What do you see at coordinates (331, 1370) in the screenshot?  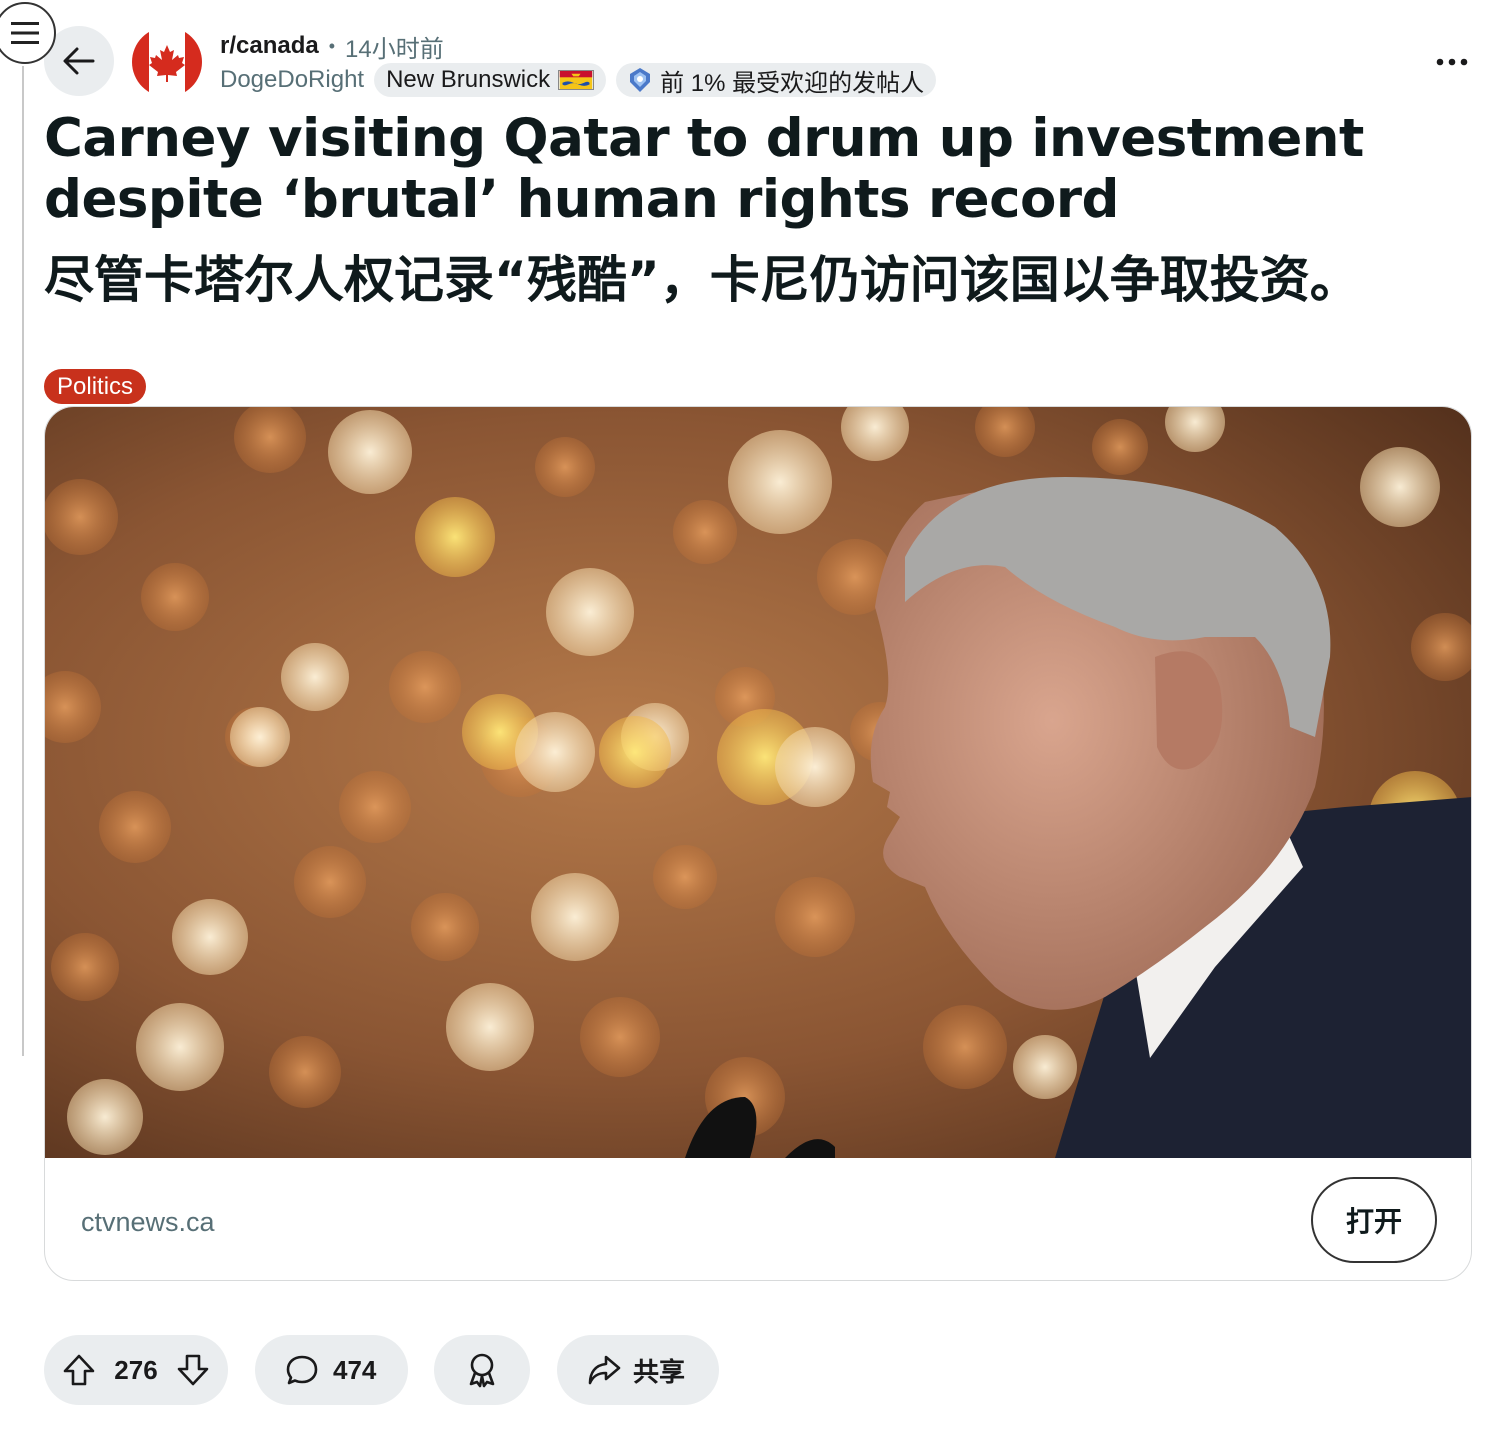 I see `comments-button: 474` at bounding box center [331, 1370].